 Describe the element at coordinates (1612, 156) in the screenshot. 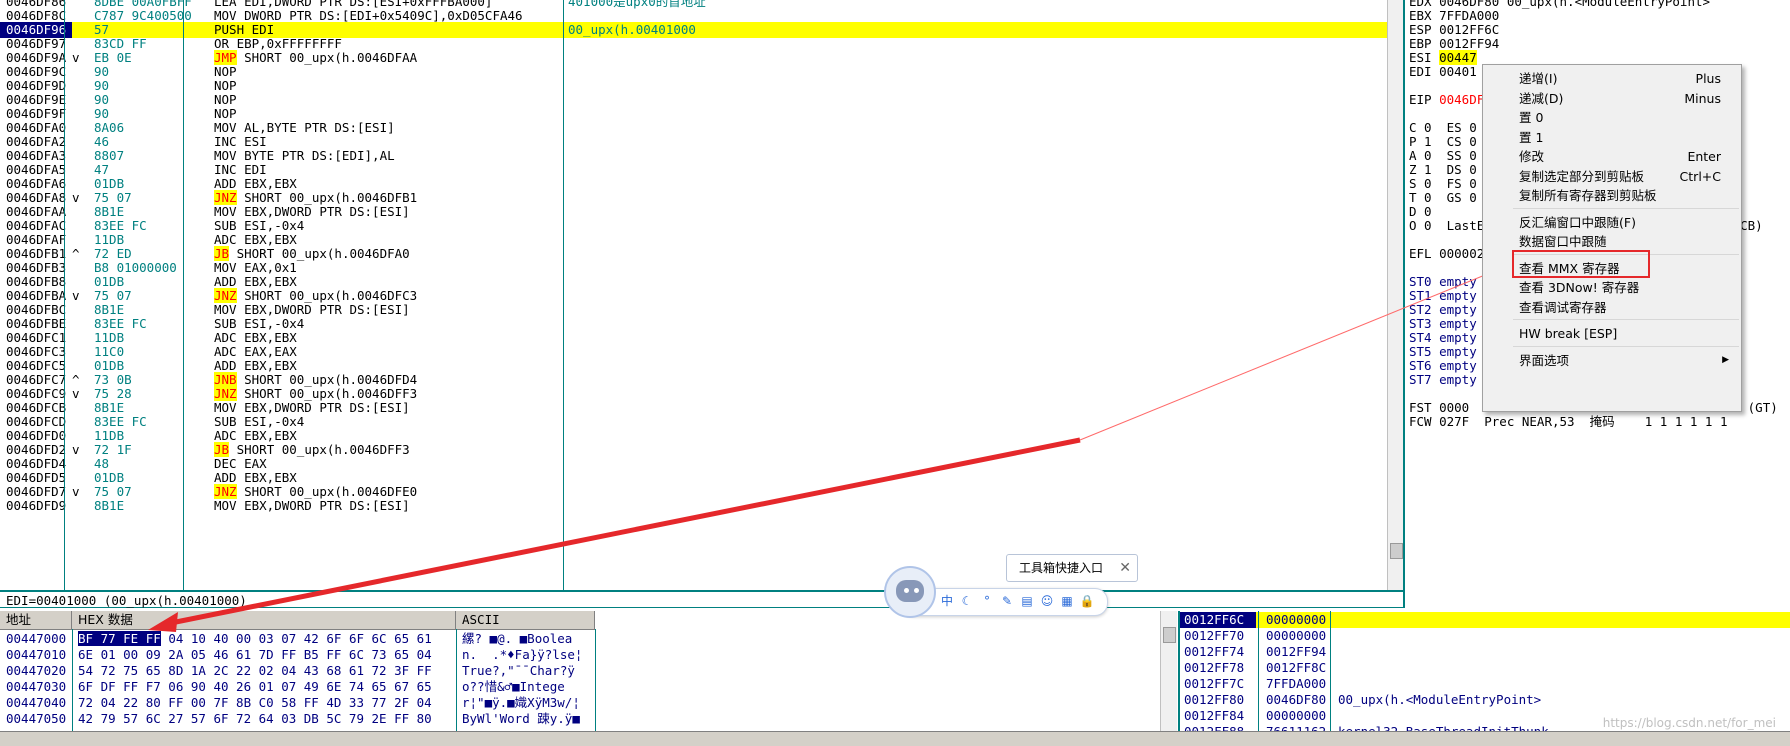

I see `menu-item: 修改 Enter` at that location.